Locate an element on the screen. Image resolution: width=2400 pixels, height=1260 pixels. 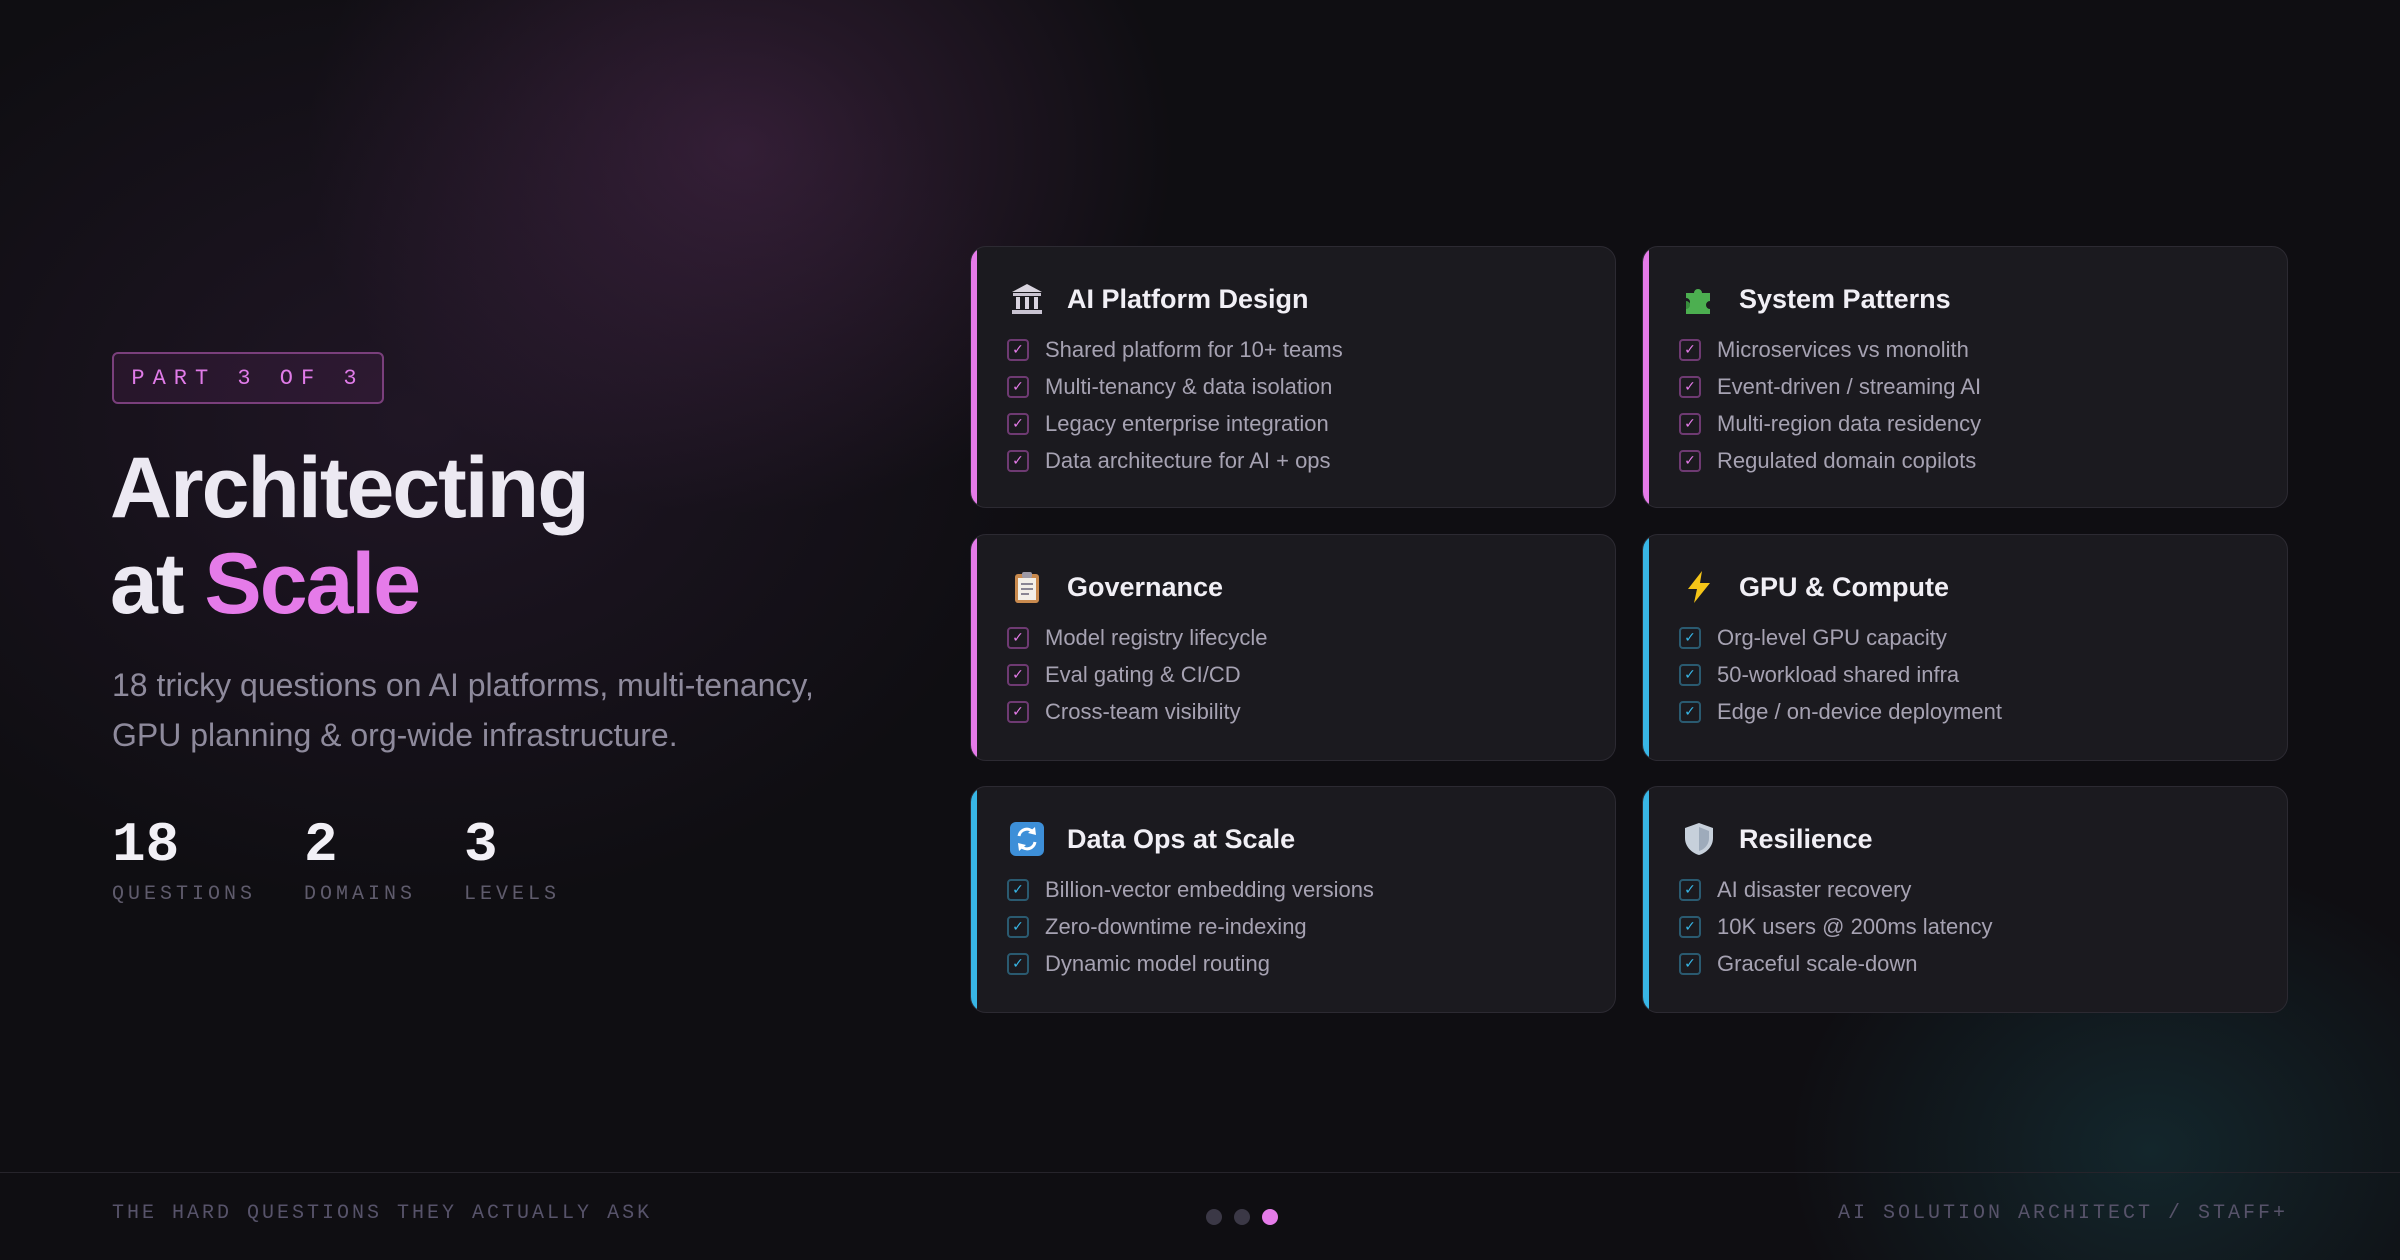
list-item: ✓ Multi-tenancy & data isolation is located at coordinates (1175, 386).